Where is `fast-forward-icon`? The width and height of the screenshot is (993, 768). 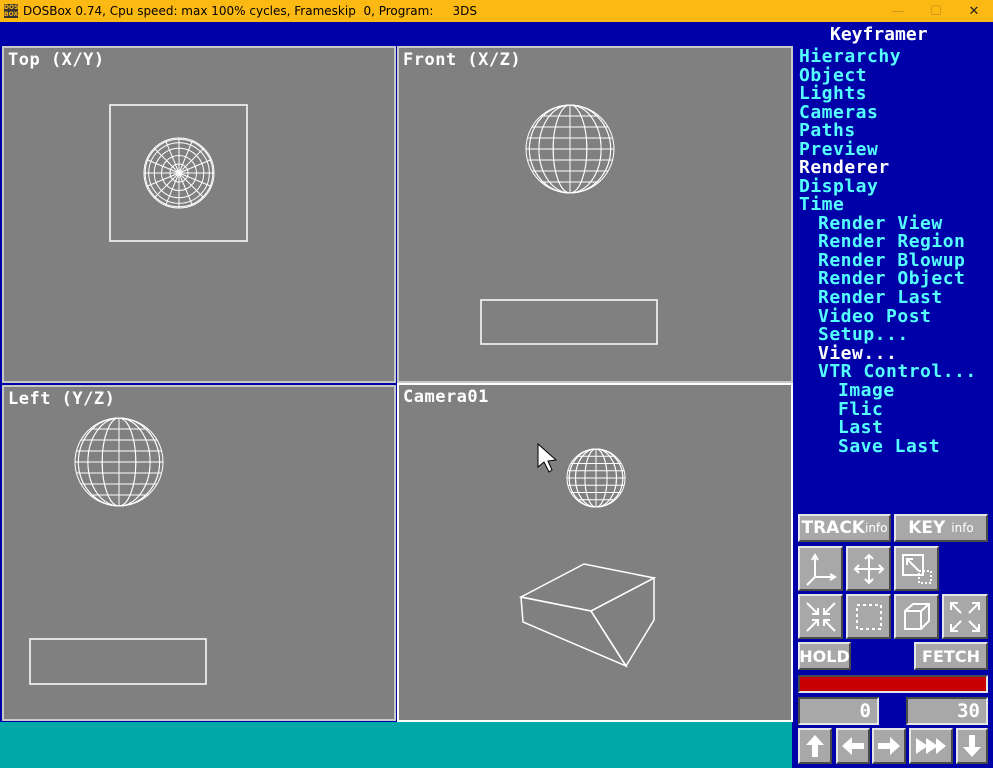
fast-forward-icon is located at coordinates (931, 746).